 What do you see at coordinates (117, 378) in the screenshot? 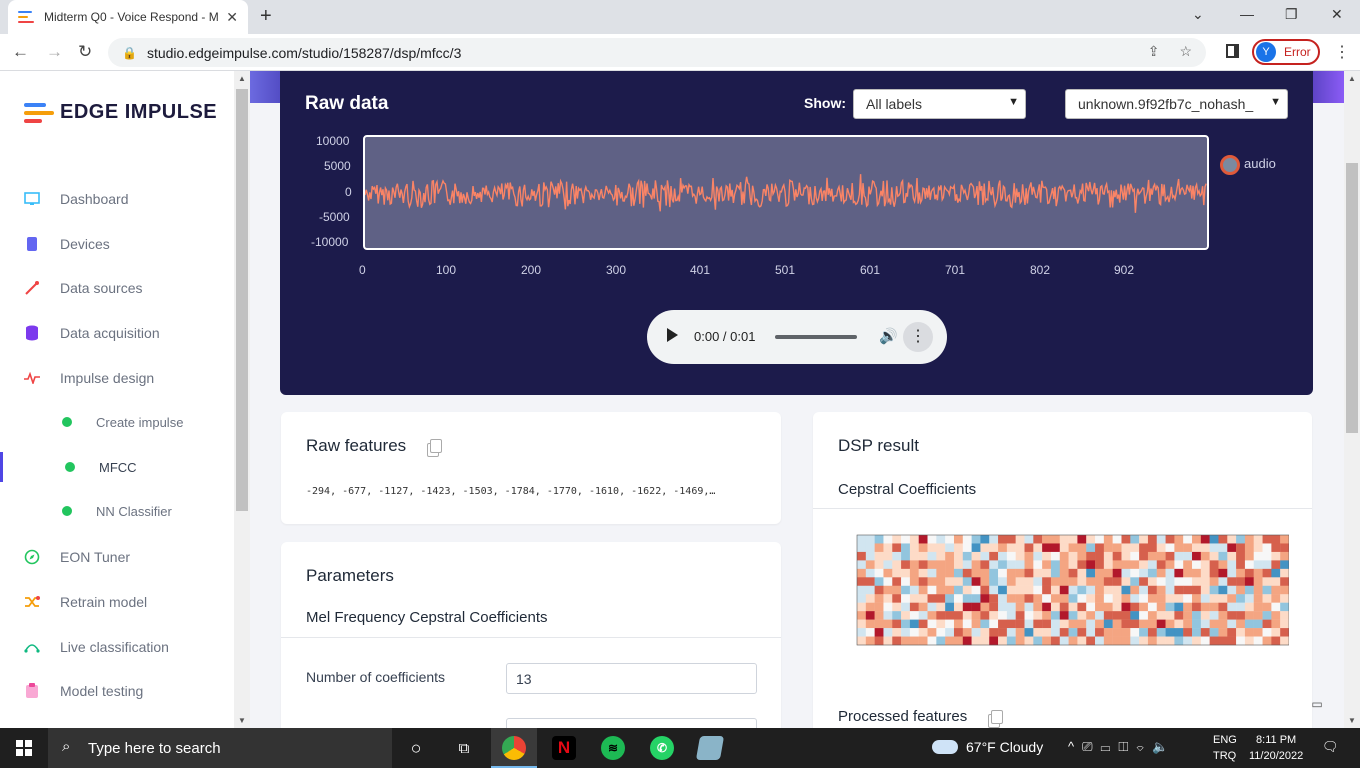
I see `sidebar-item-impulse-design: Impulse design` at bounding box center [117, 378].